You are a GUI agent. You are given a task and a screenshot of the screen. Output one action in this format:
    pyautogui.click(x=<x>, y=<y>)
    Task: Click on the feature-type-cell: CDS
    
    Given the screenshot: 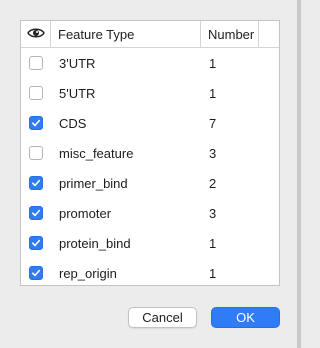 What is the action you would take?
    pyautogui.click(x=73, y=123)
    